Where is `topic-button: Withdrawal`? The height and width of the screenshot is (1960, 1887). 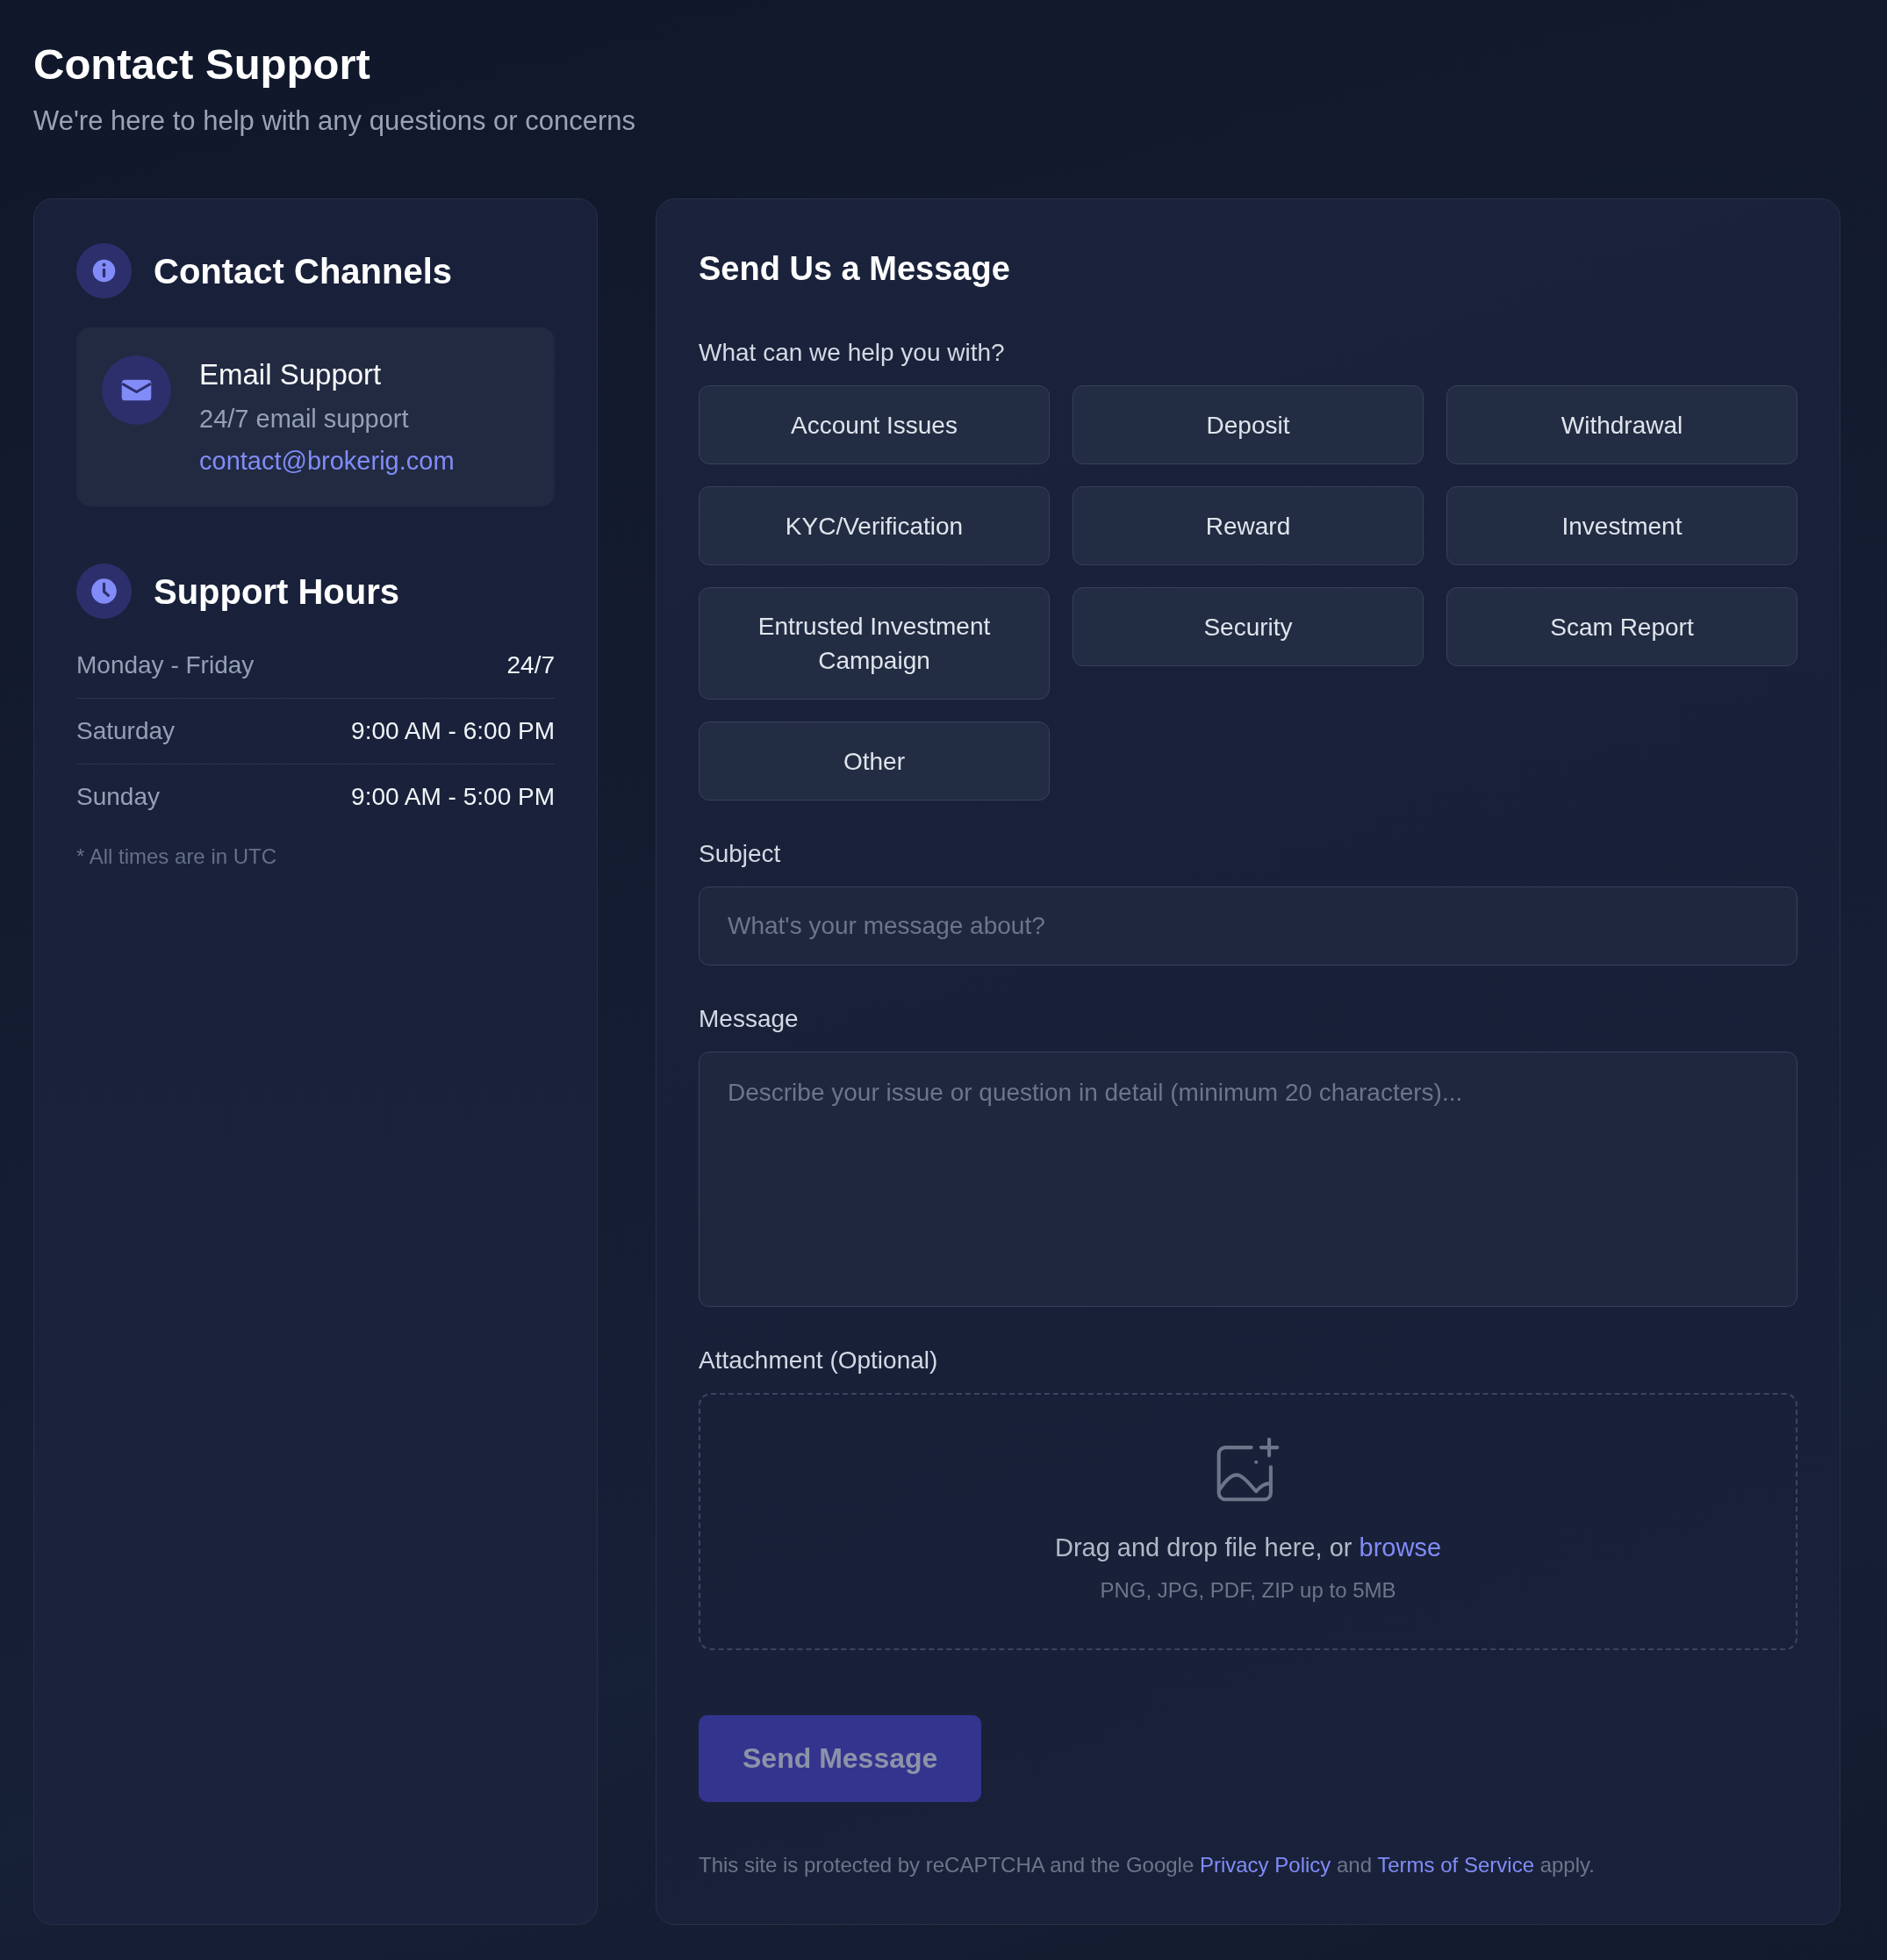
topic-button: Withdrawal is located at coordinates (1621, 424).